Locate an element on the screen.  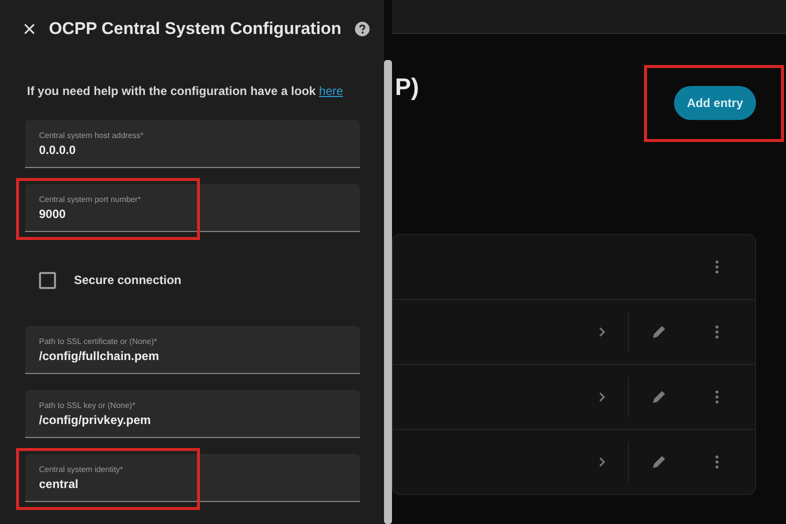
add-entry-button: Add entry is located at coordinates (715, 103).